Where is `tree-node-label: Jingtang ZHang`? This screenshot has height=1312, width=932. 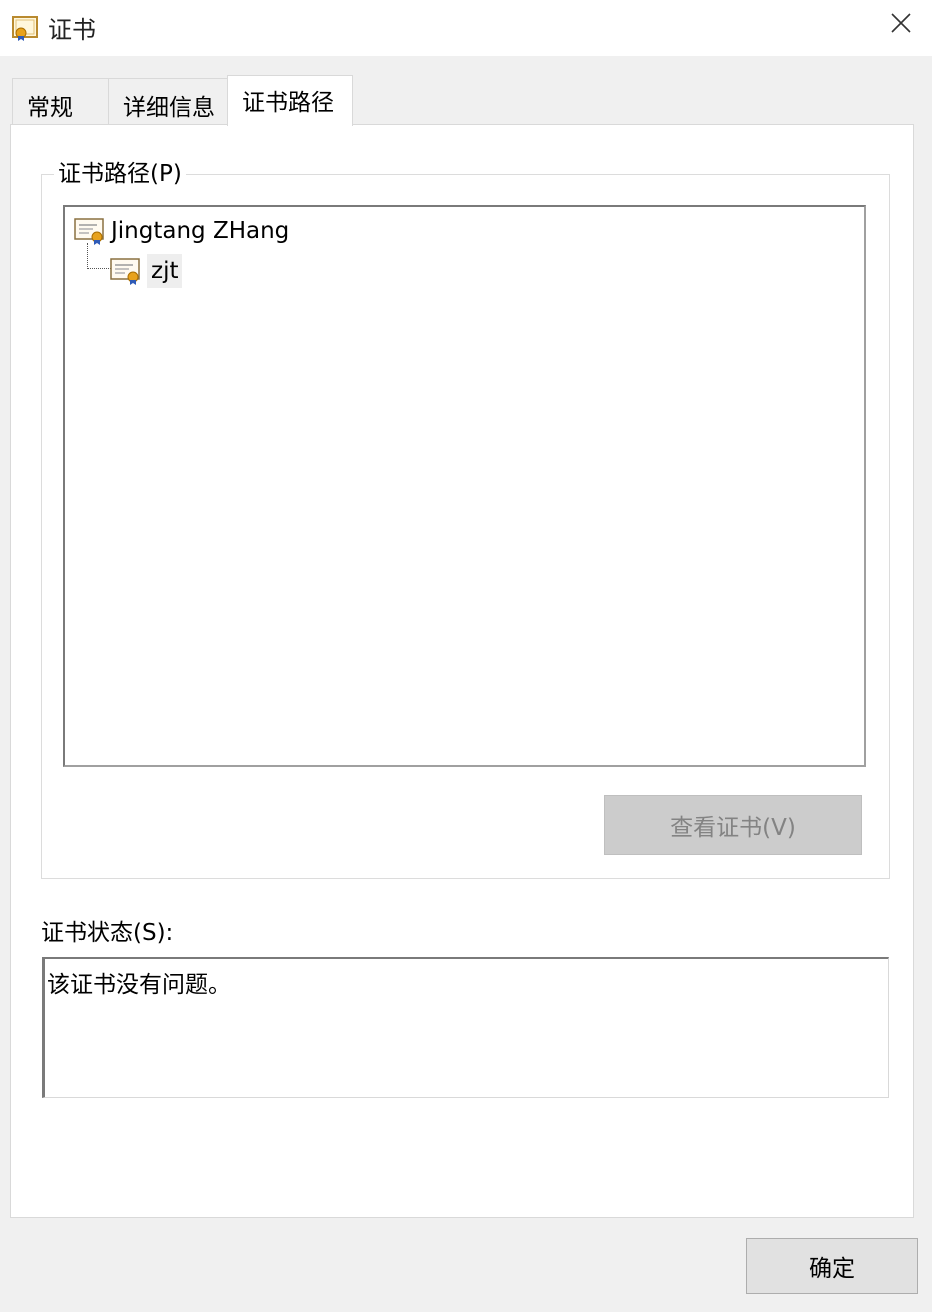
tree-node-label: Jingtang ZHang is located at coordinates (200, 231).